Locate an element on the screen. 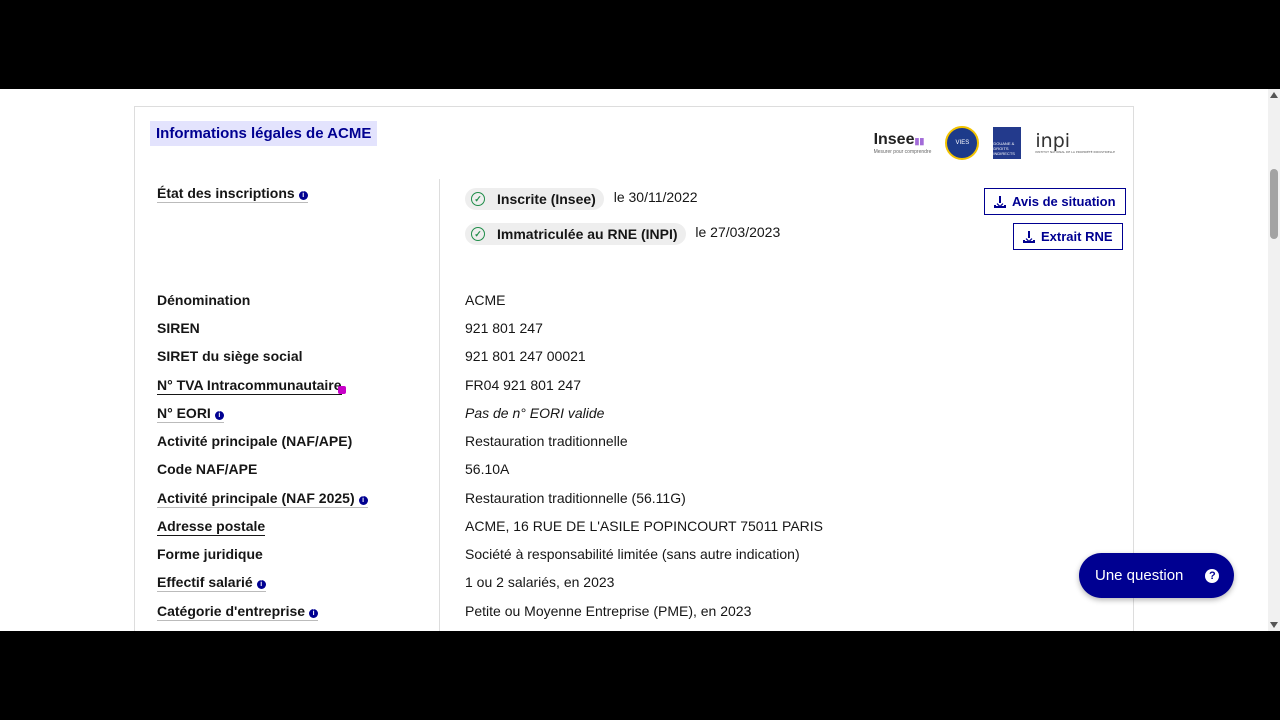 This screenshot has height=720, width=1280. scroll-up-icon is located at coordinates (1274, 95).